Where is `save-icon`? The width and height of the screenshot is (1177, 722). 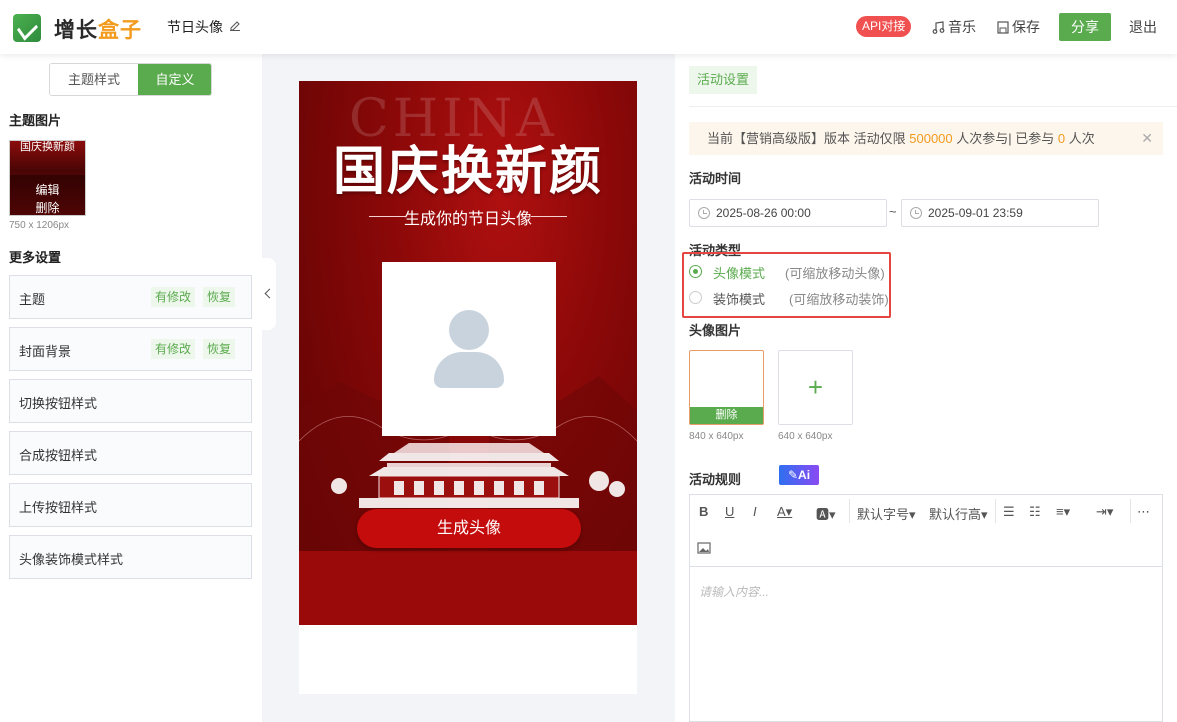
save-icon is located at coordinates (1003, 27).